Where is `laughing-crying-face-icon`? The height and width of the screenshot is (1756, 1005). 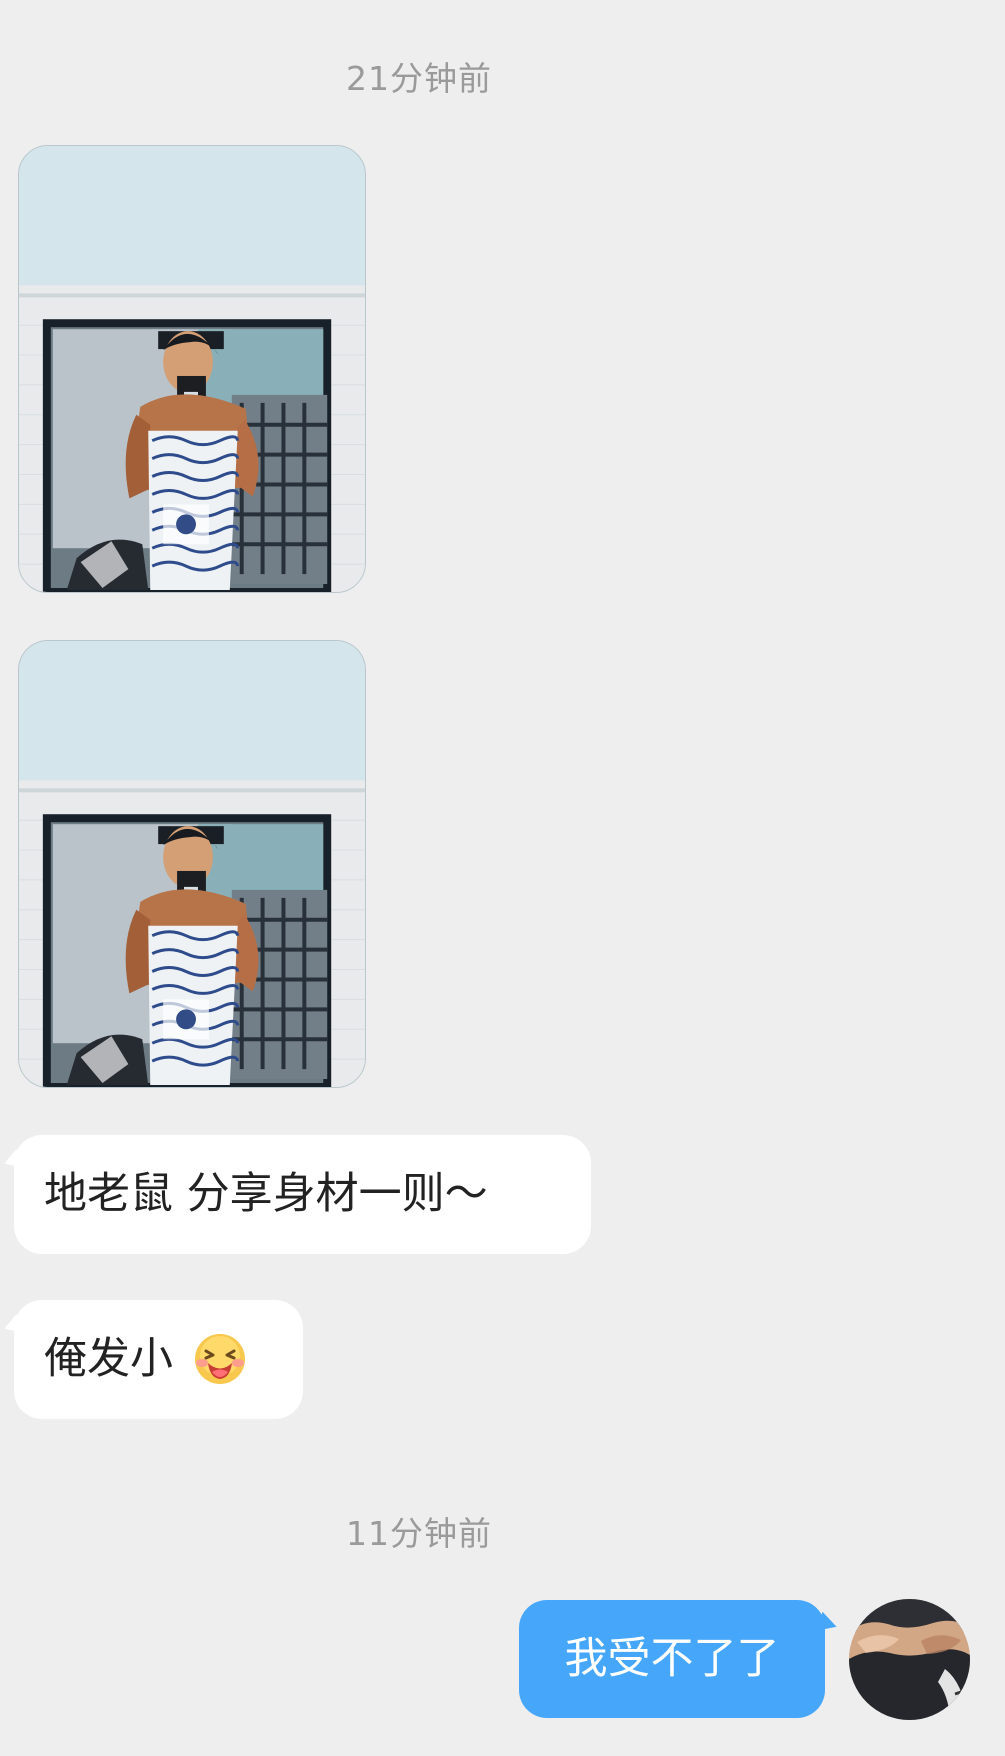 laughing-crying-face-icon is located at coordinates (220, 1358).